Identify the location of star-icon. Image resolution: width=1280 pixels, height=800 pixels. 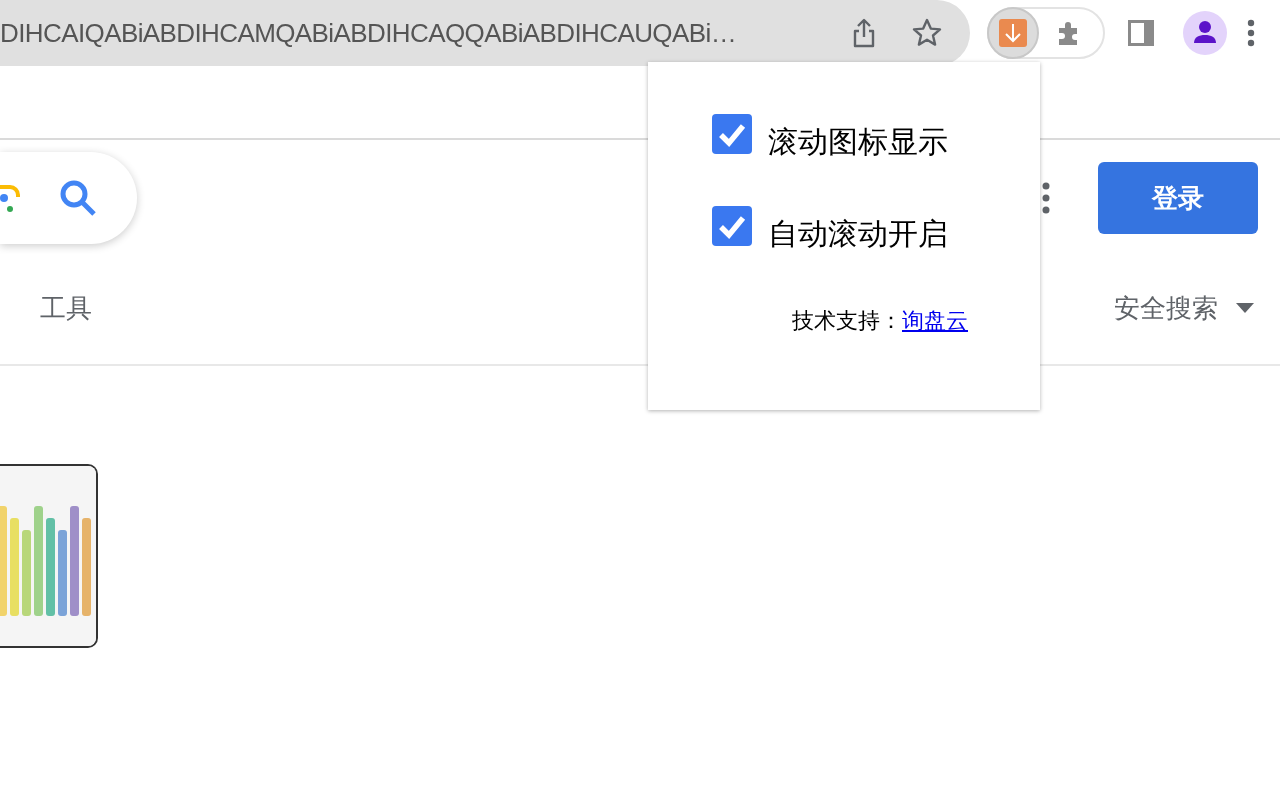
(927, 33).